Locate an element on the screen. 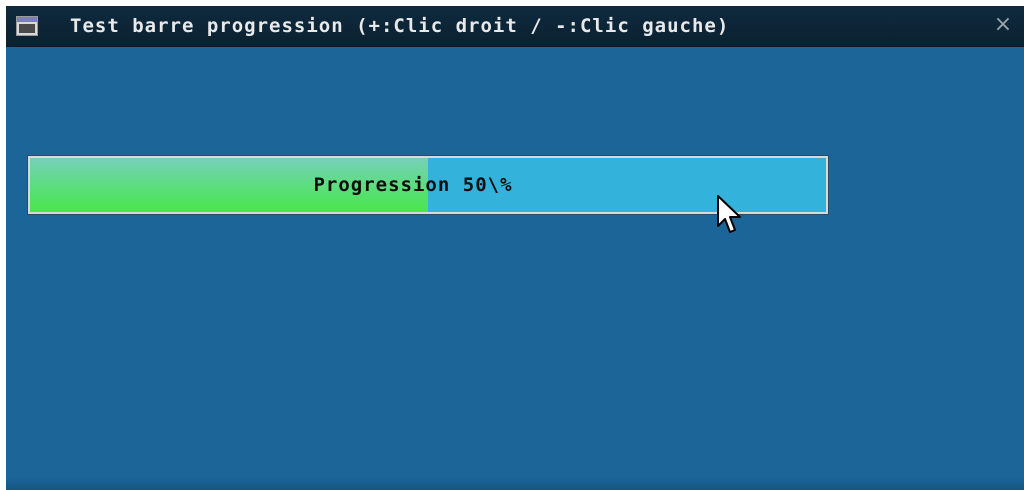 This screenshot has width=1024, height=490. progress-bar: Progression 50\% is located at coordinates (428, 185).